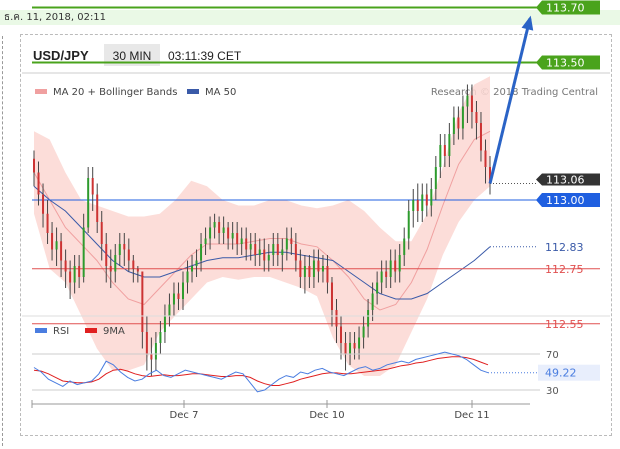  I want to click on rsi-last-label: 49.22, so click(561, 373).